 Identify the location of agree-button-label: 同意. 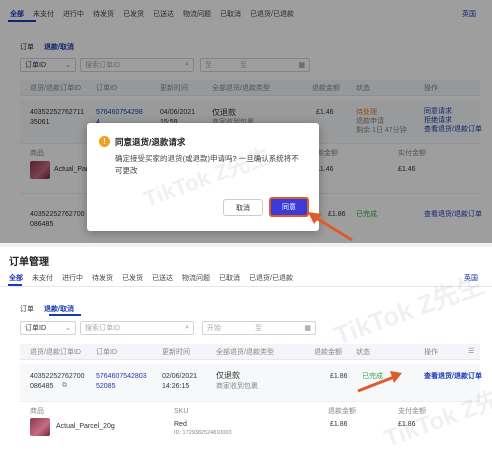
(289, 207).